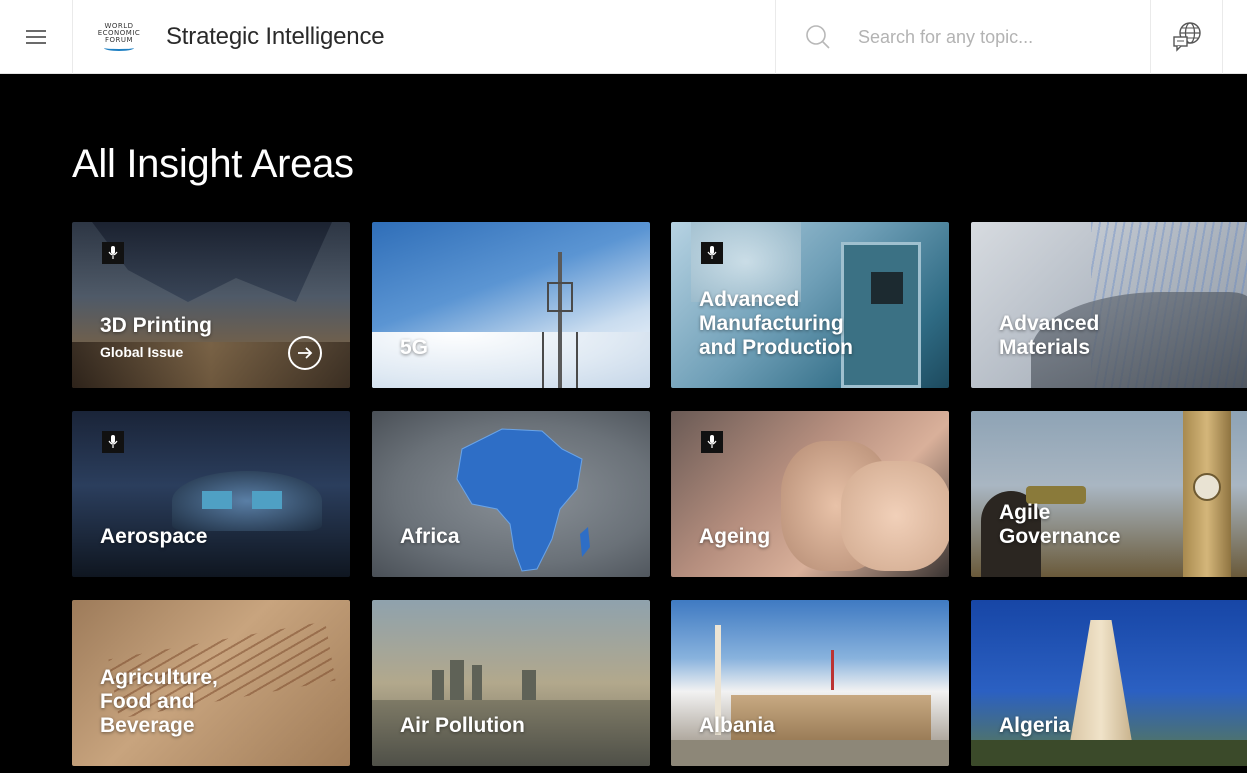 The height and width of the screenshot is (773, 1247). Describe the element at coordinates (1035, 725) in the screenshot. I see `card-title: Algeria` at that location.